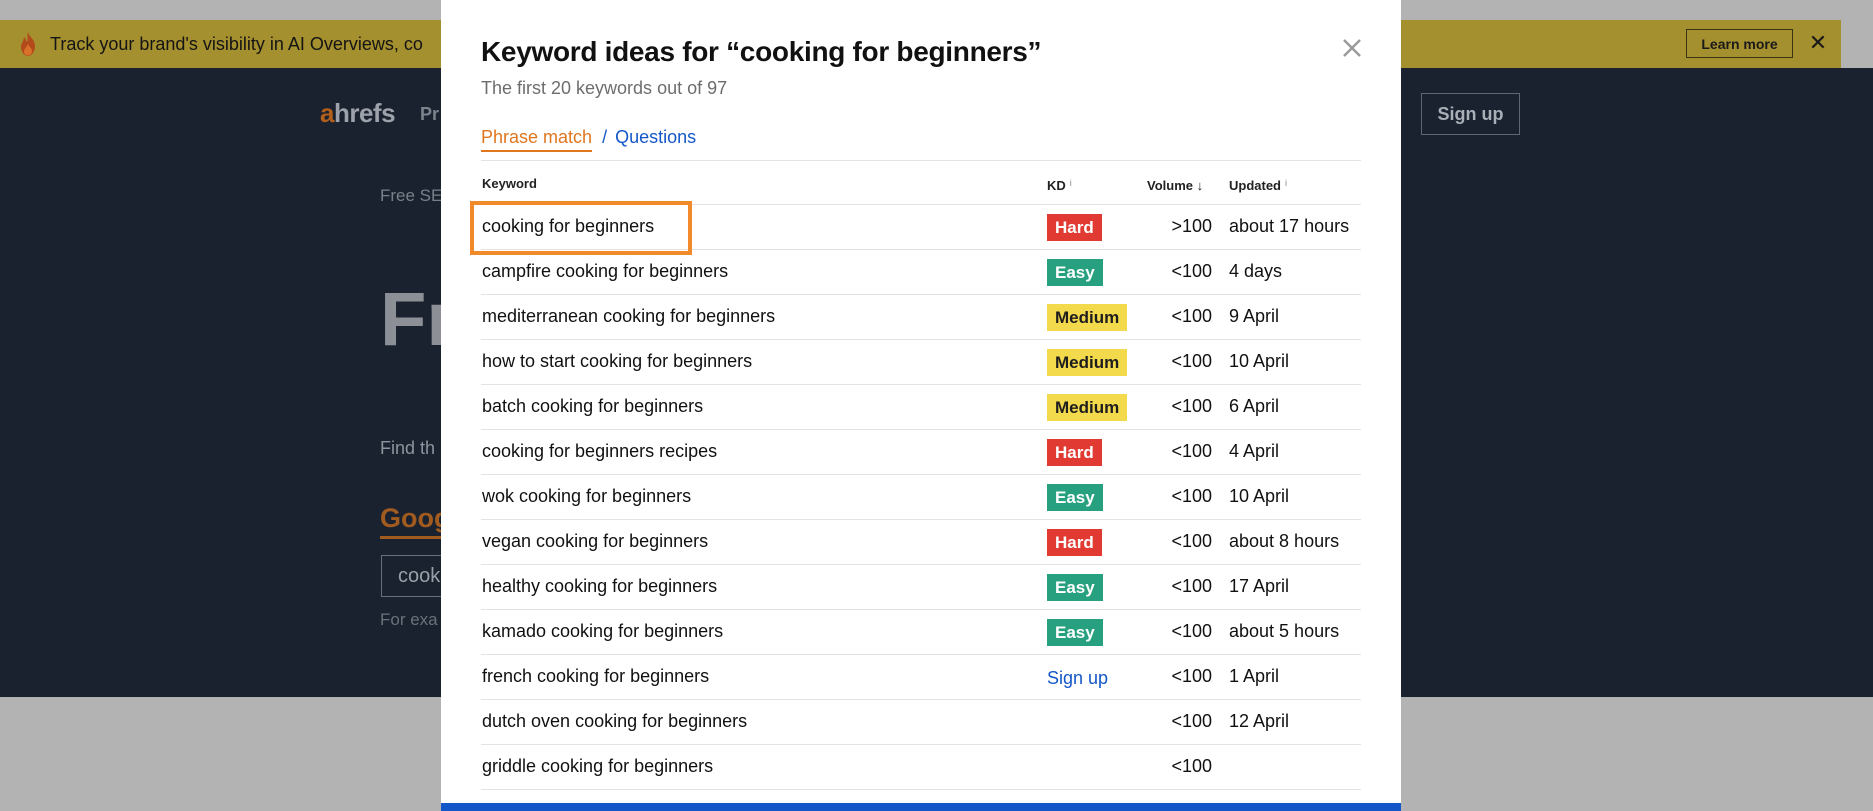  Describe the element at coordinates (415, 521) in the screenshot. I see `tab-google: Goog` at that location.